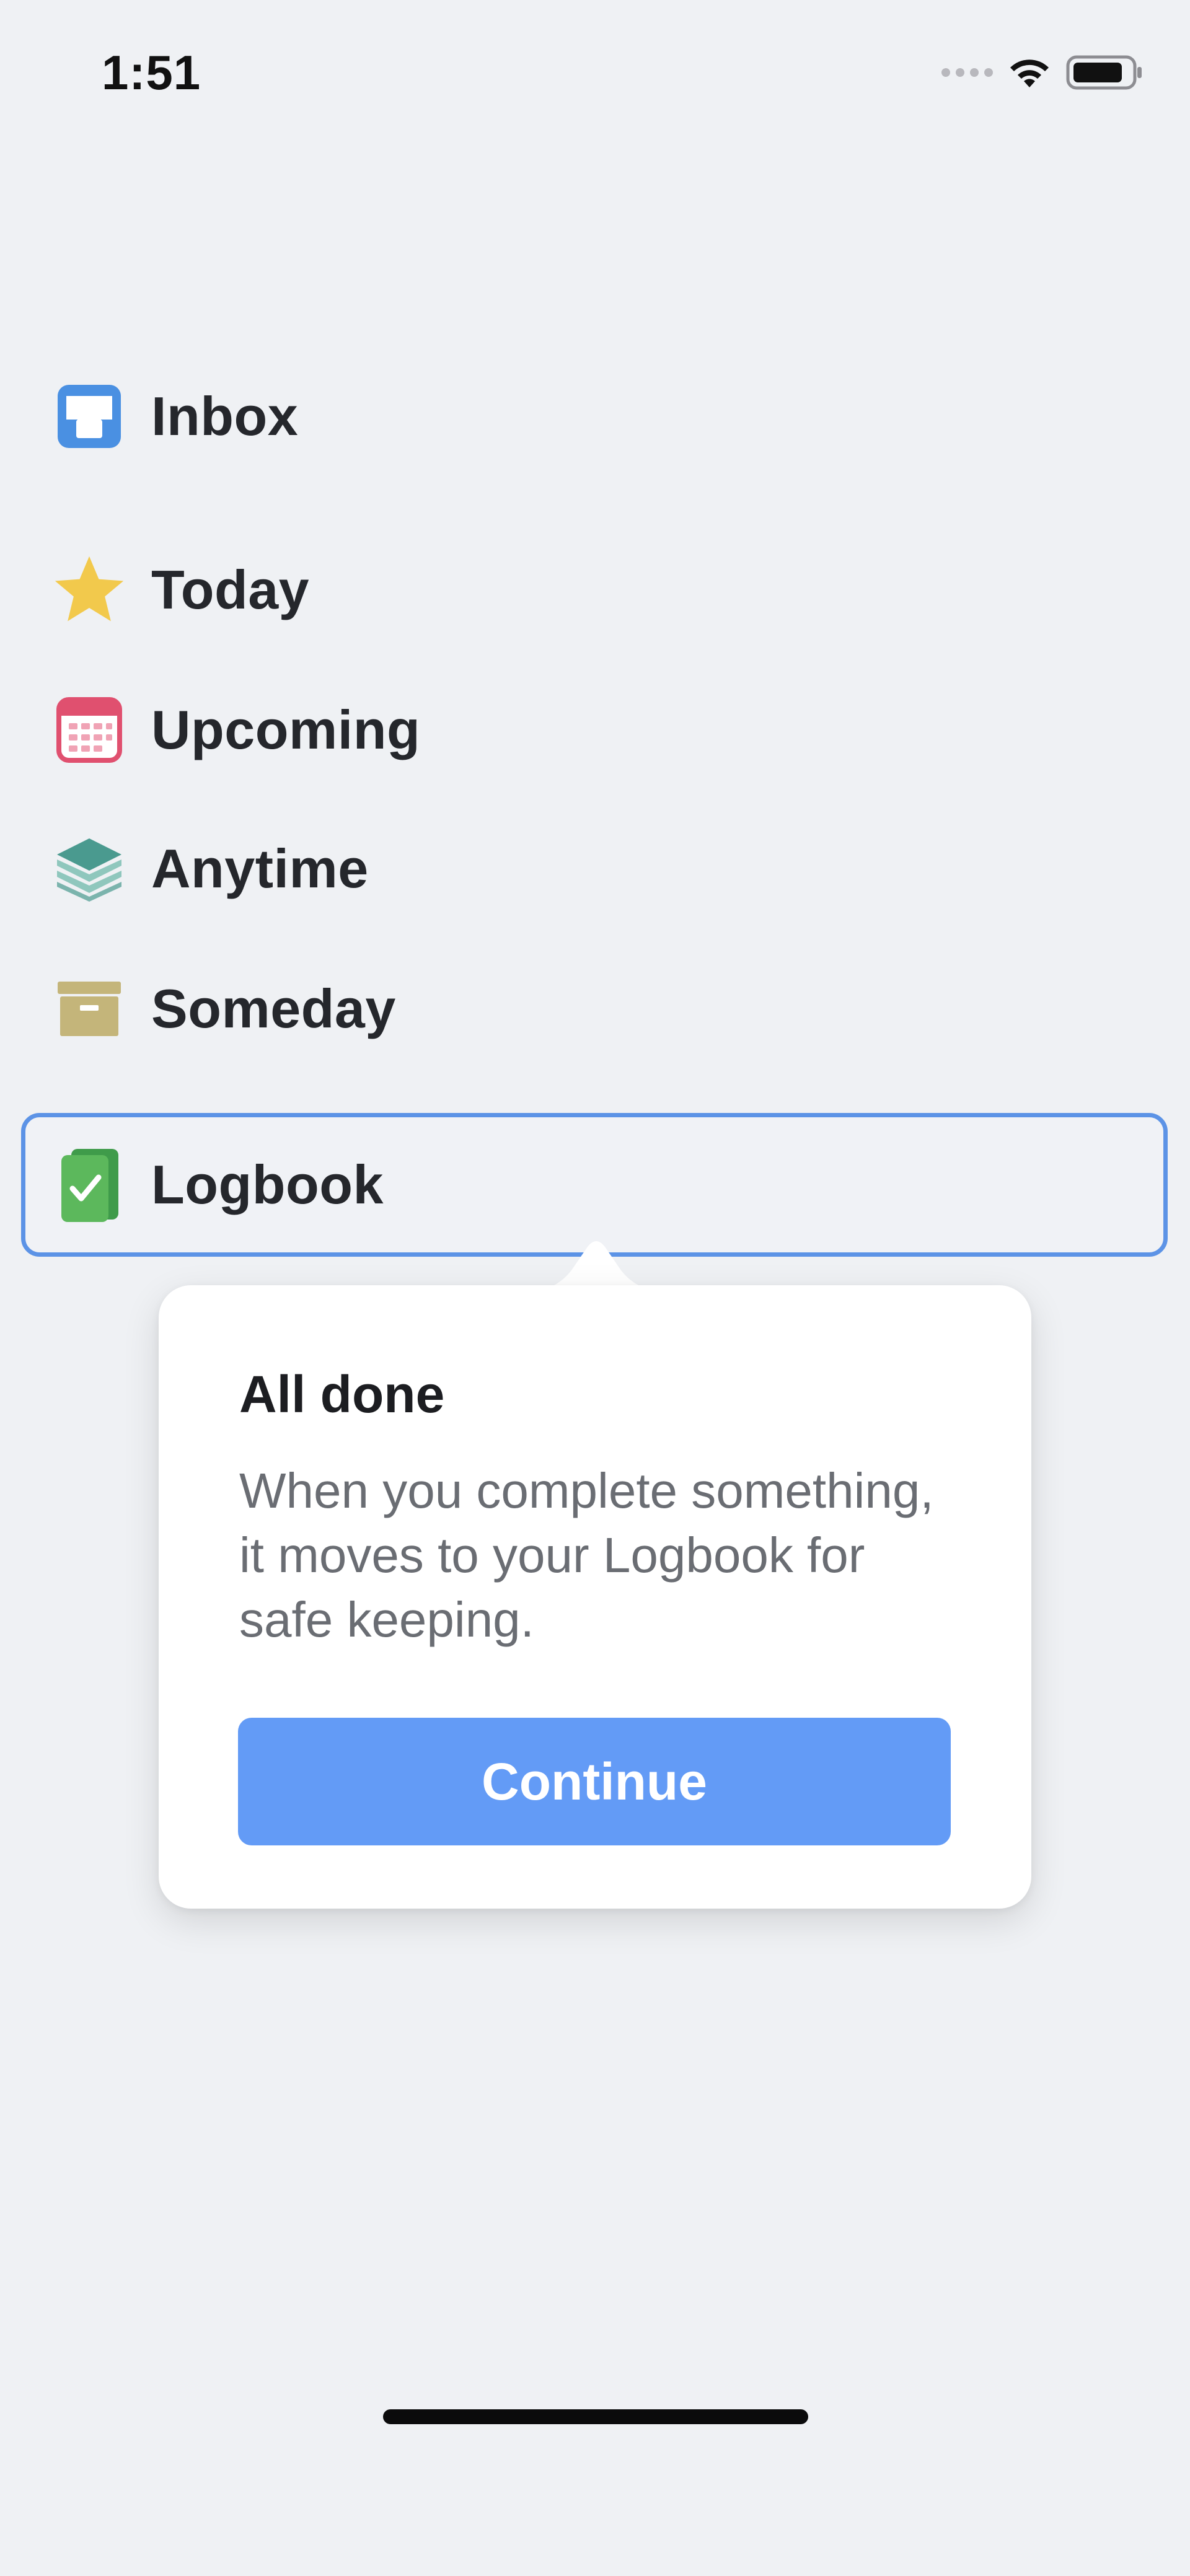 This screenshot has height=2576, width=1190. What do you see at coordinates (342, 1394) in the screenshot?
I see `popover-title: All done` at bounding box center [342, 1394].